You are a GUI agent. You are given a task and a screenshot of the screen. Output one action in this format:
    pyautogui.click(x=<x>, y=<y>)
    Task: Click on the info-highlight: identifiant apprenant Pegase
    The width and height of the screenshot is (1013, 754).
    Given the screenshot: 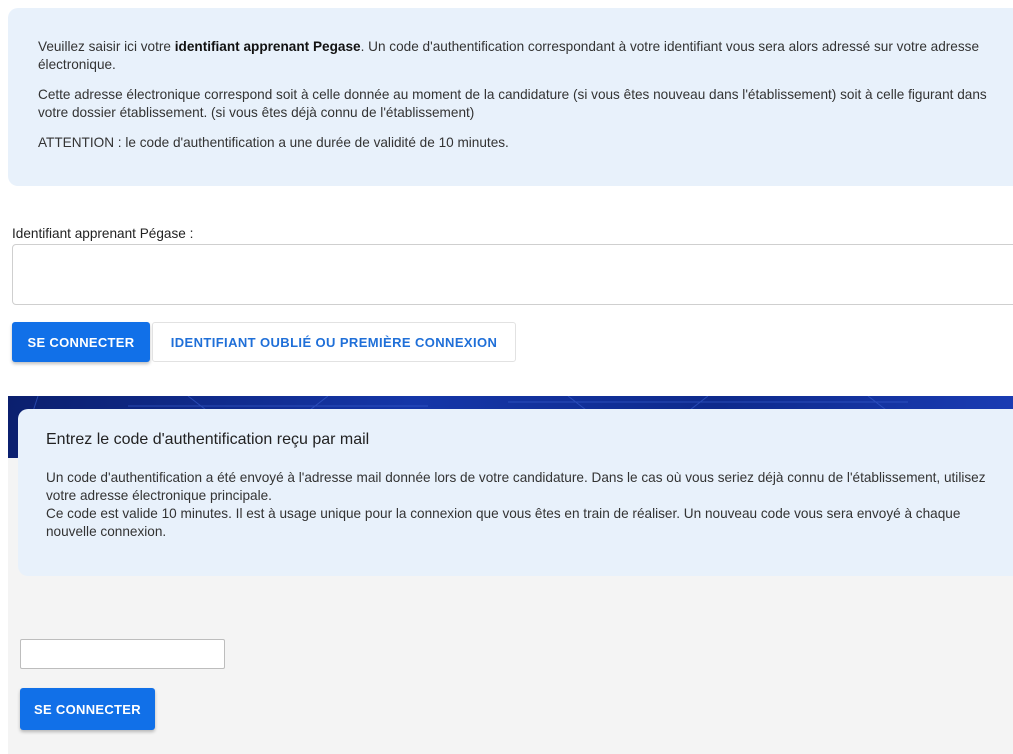 What is the action you would take?
    pyautogui.click(x=267, y=46)
    